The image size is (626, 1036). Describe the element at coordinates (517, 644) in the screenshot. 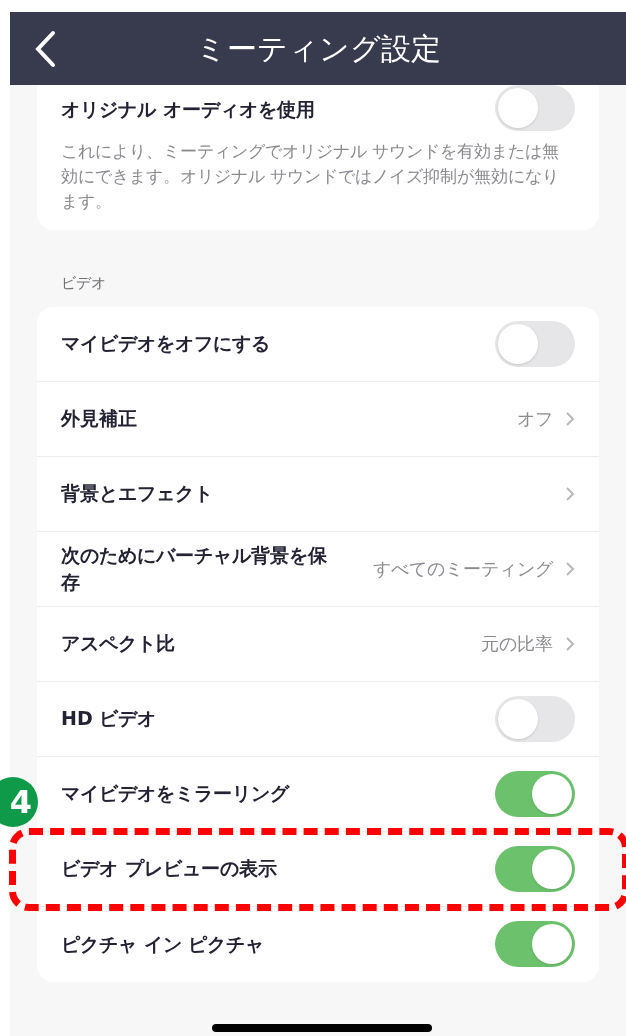

I see `row-value: 元の比率` at that location.